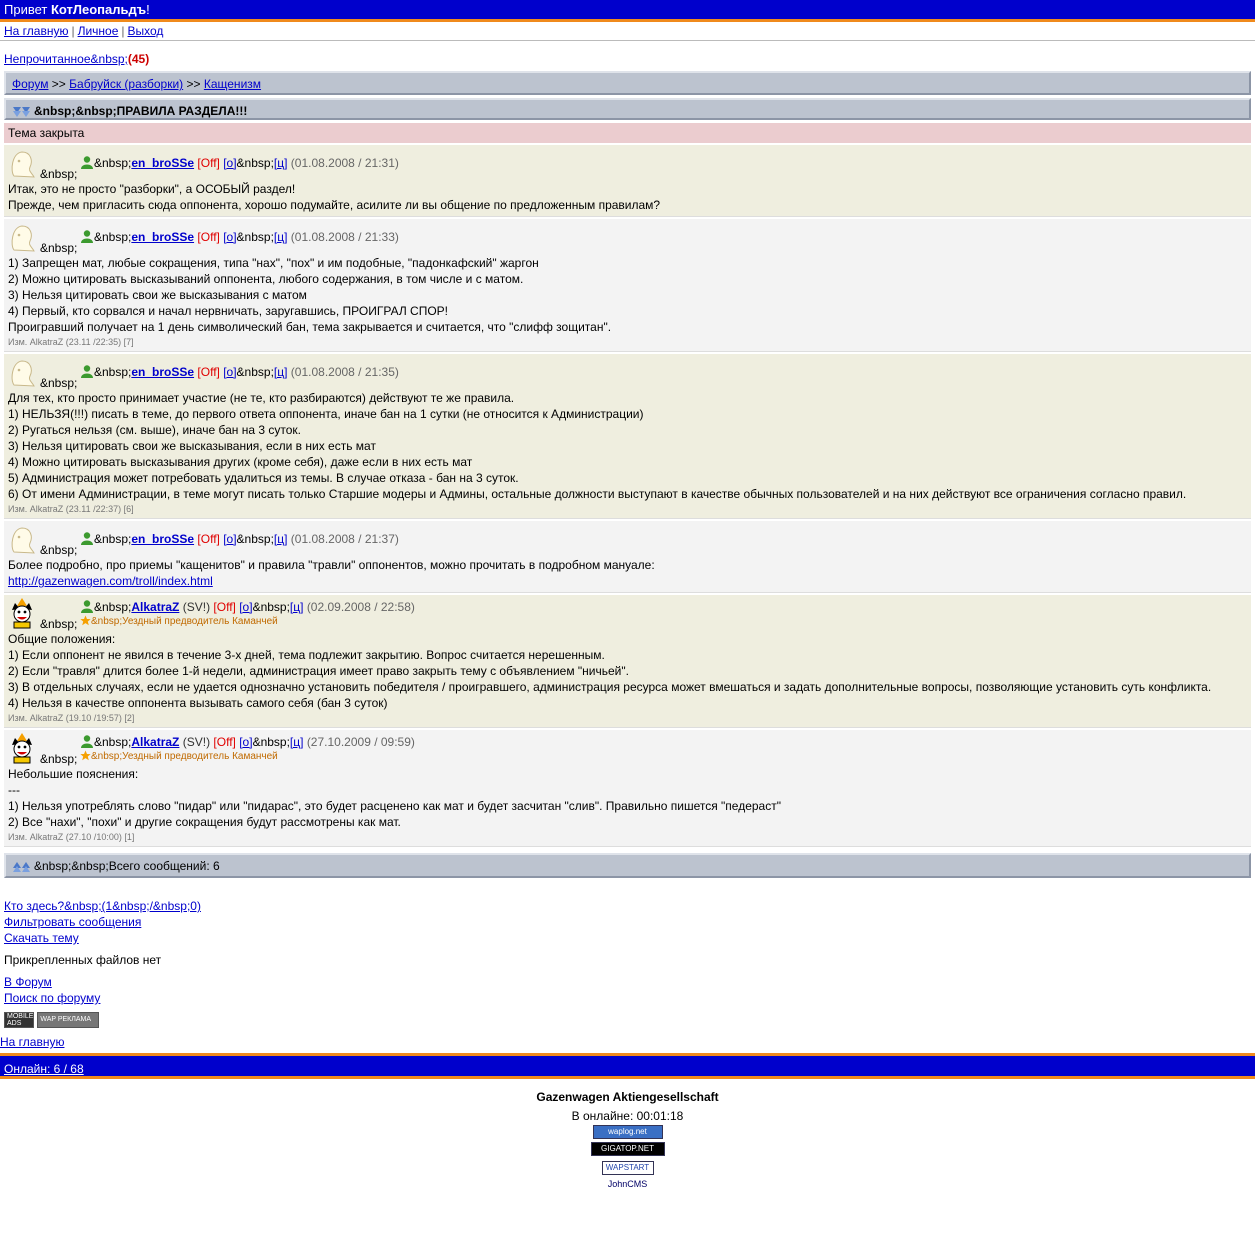 The image size is (1255, 1260). What do you see at coordinates (68, 1020) in the screenshot?
I see `wap-ads-banner: WAP РЕКЛАМА` at bounding box center [68, 1020].